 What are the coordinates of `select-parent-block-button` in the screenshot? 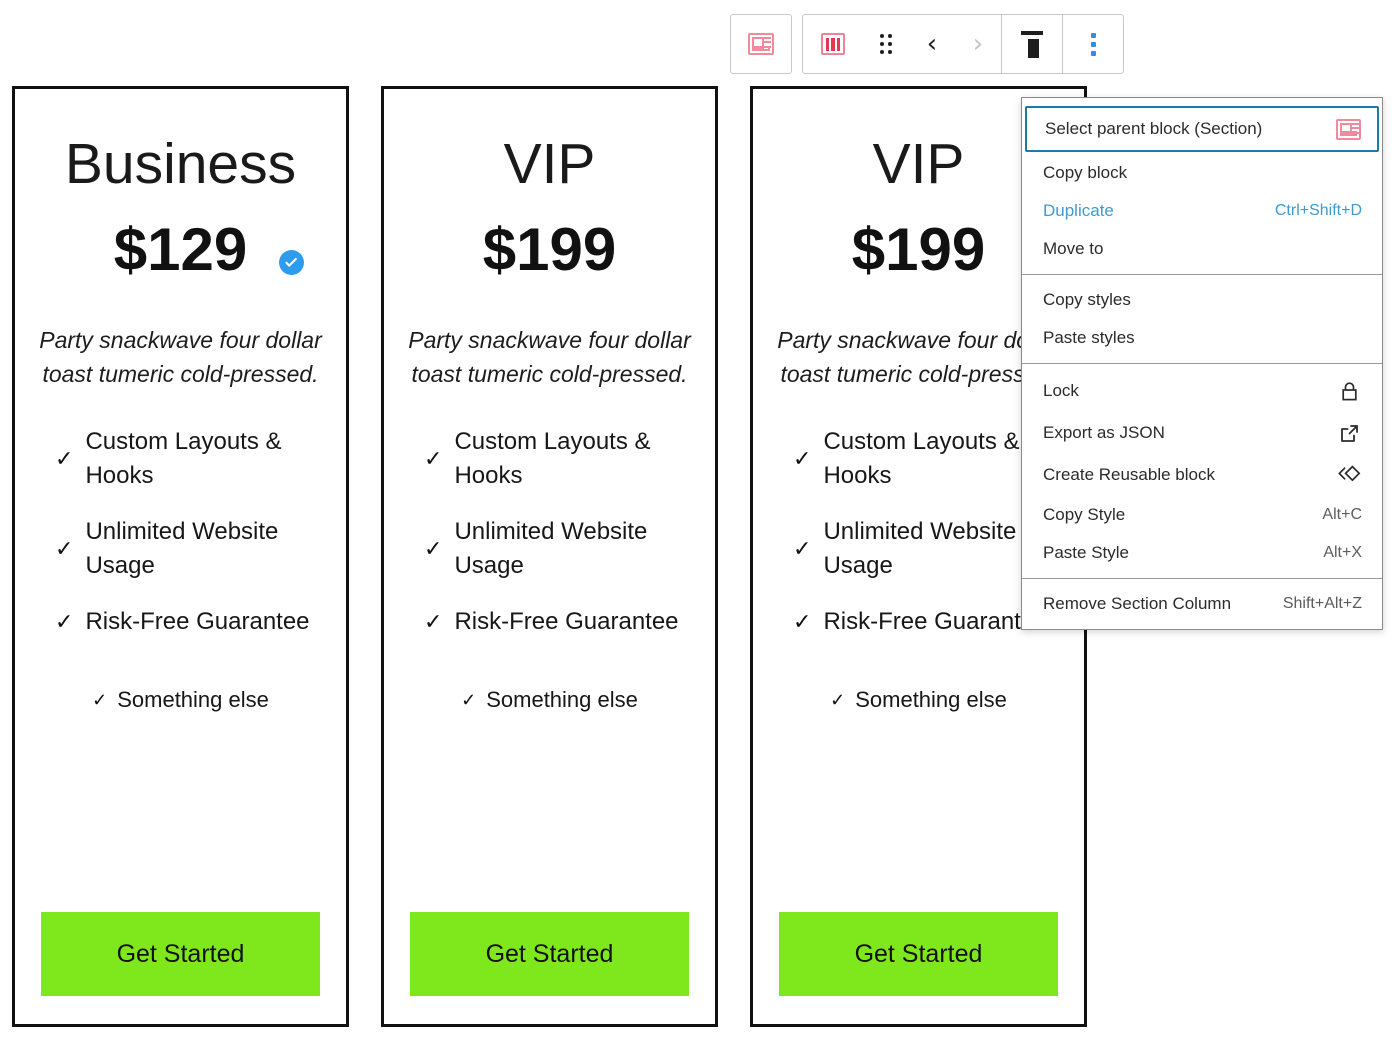 It's located at (761, 44).